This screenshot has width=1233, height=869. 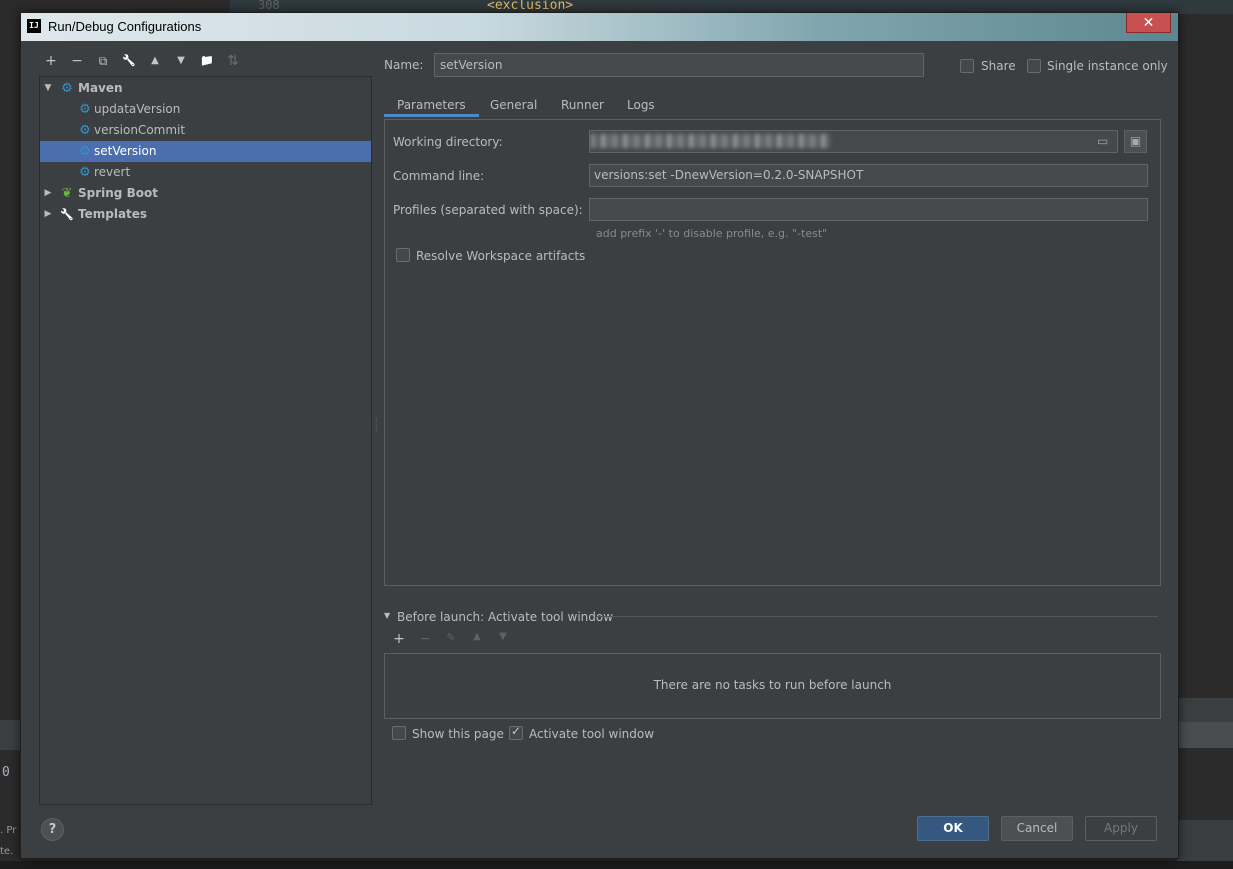 What do you see at coordinates (953, 828) in the screenshot?
I see `ok-button: OK` at bounding box center [953, 828].